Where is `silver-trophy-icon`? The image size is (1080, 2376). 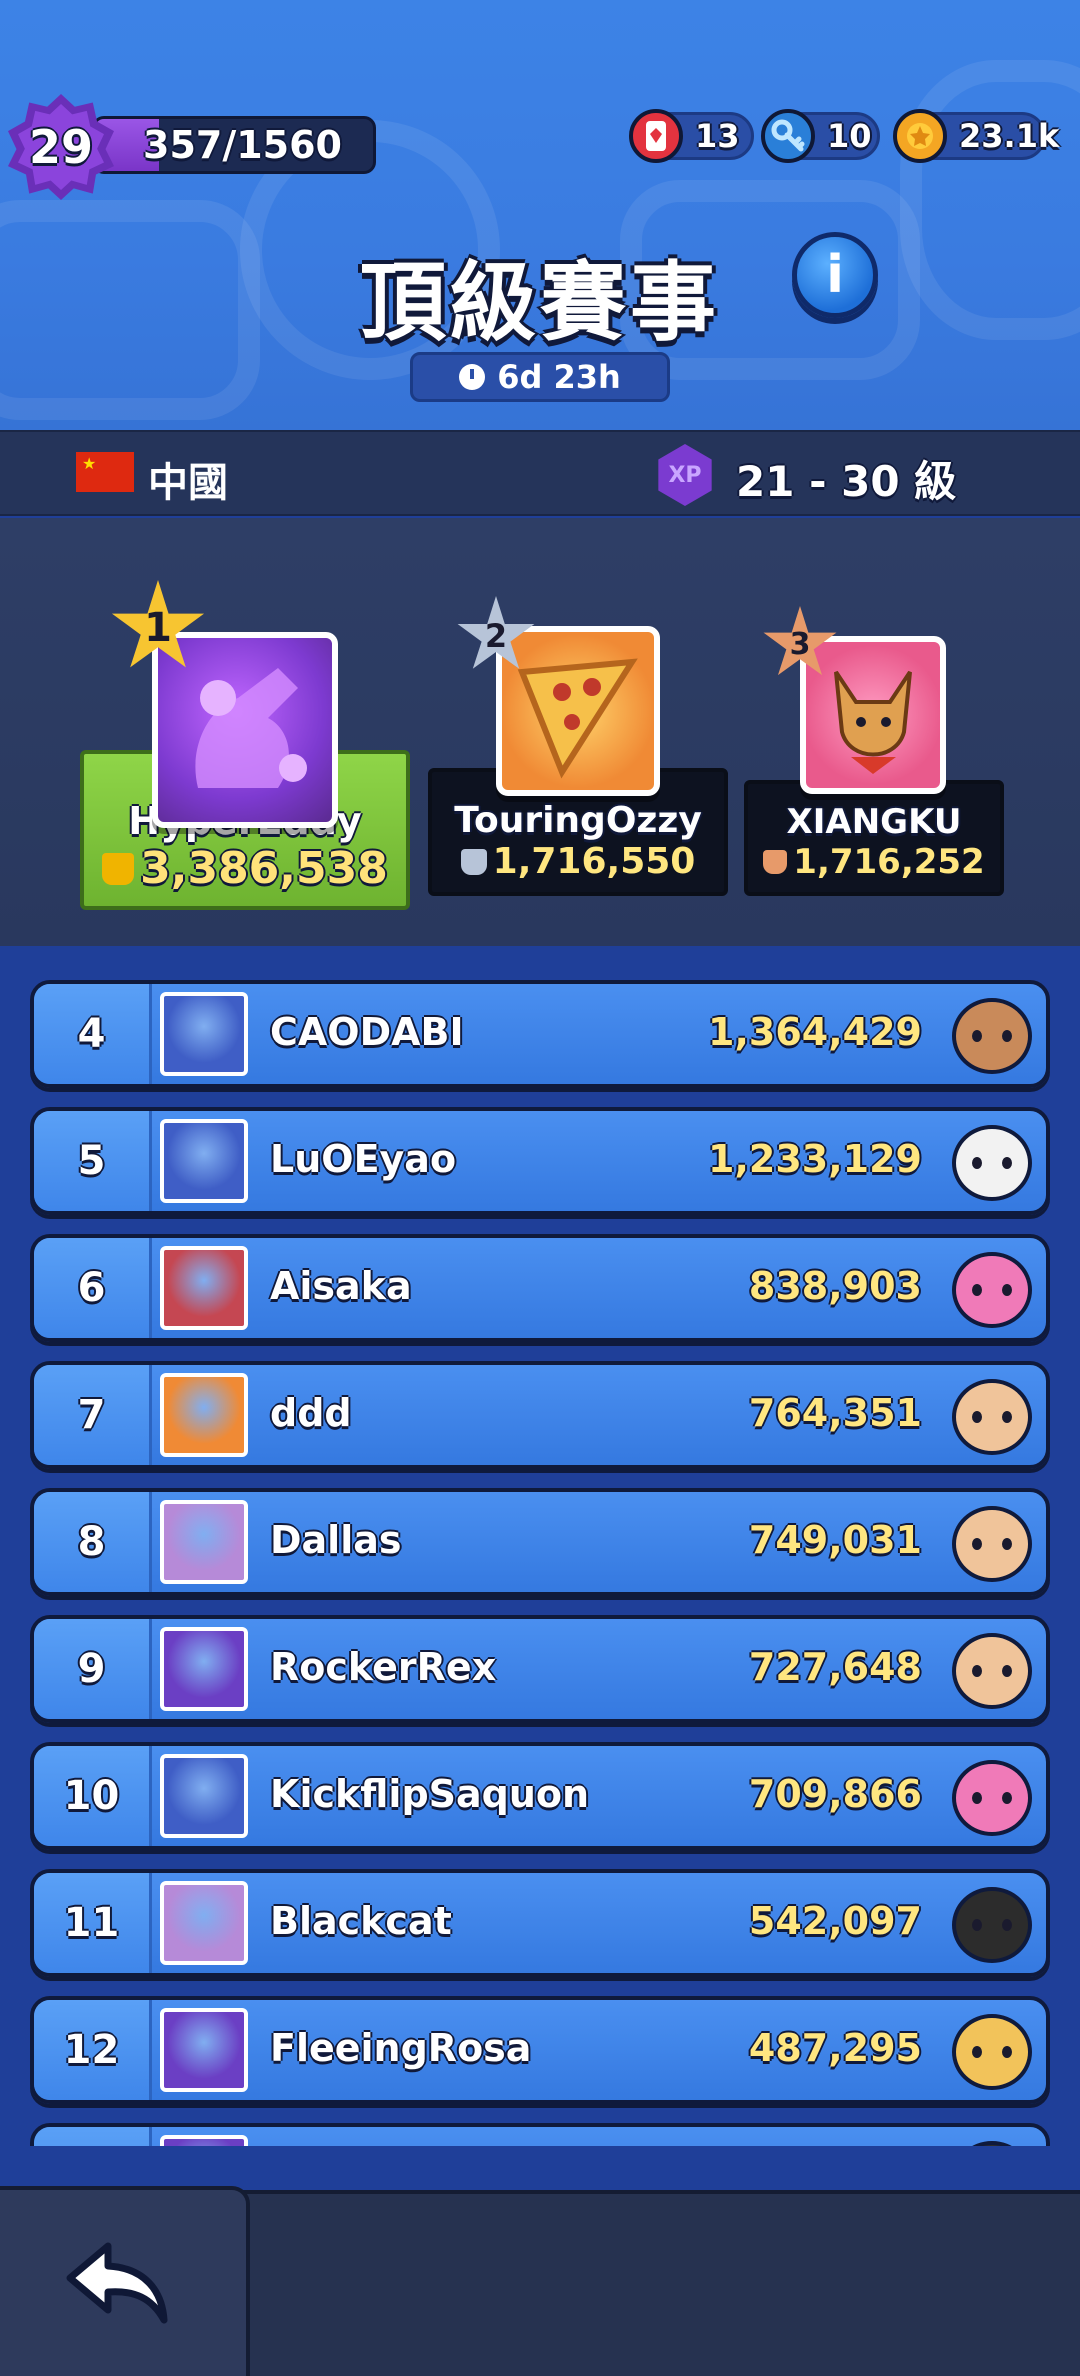 silver-trophy-icon is located at coordinates (473, 861).